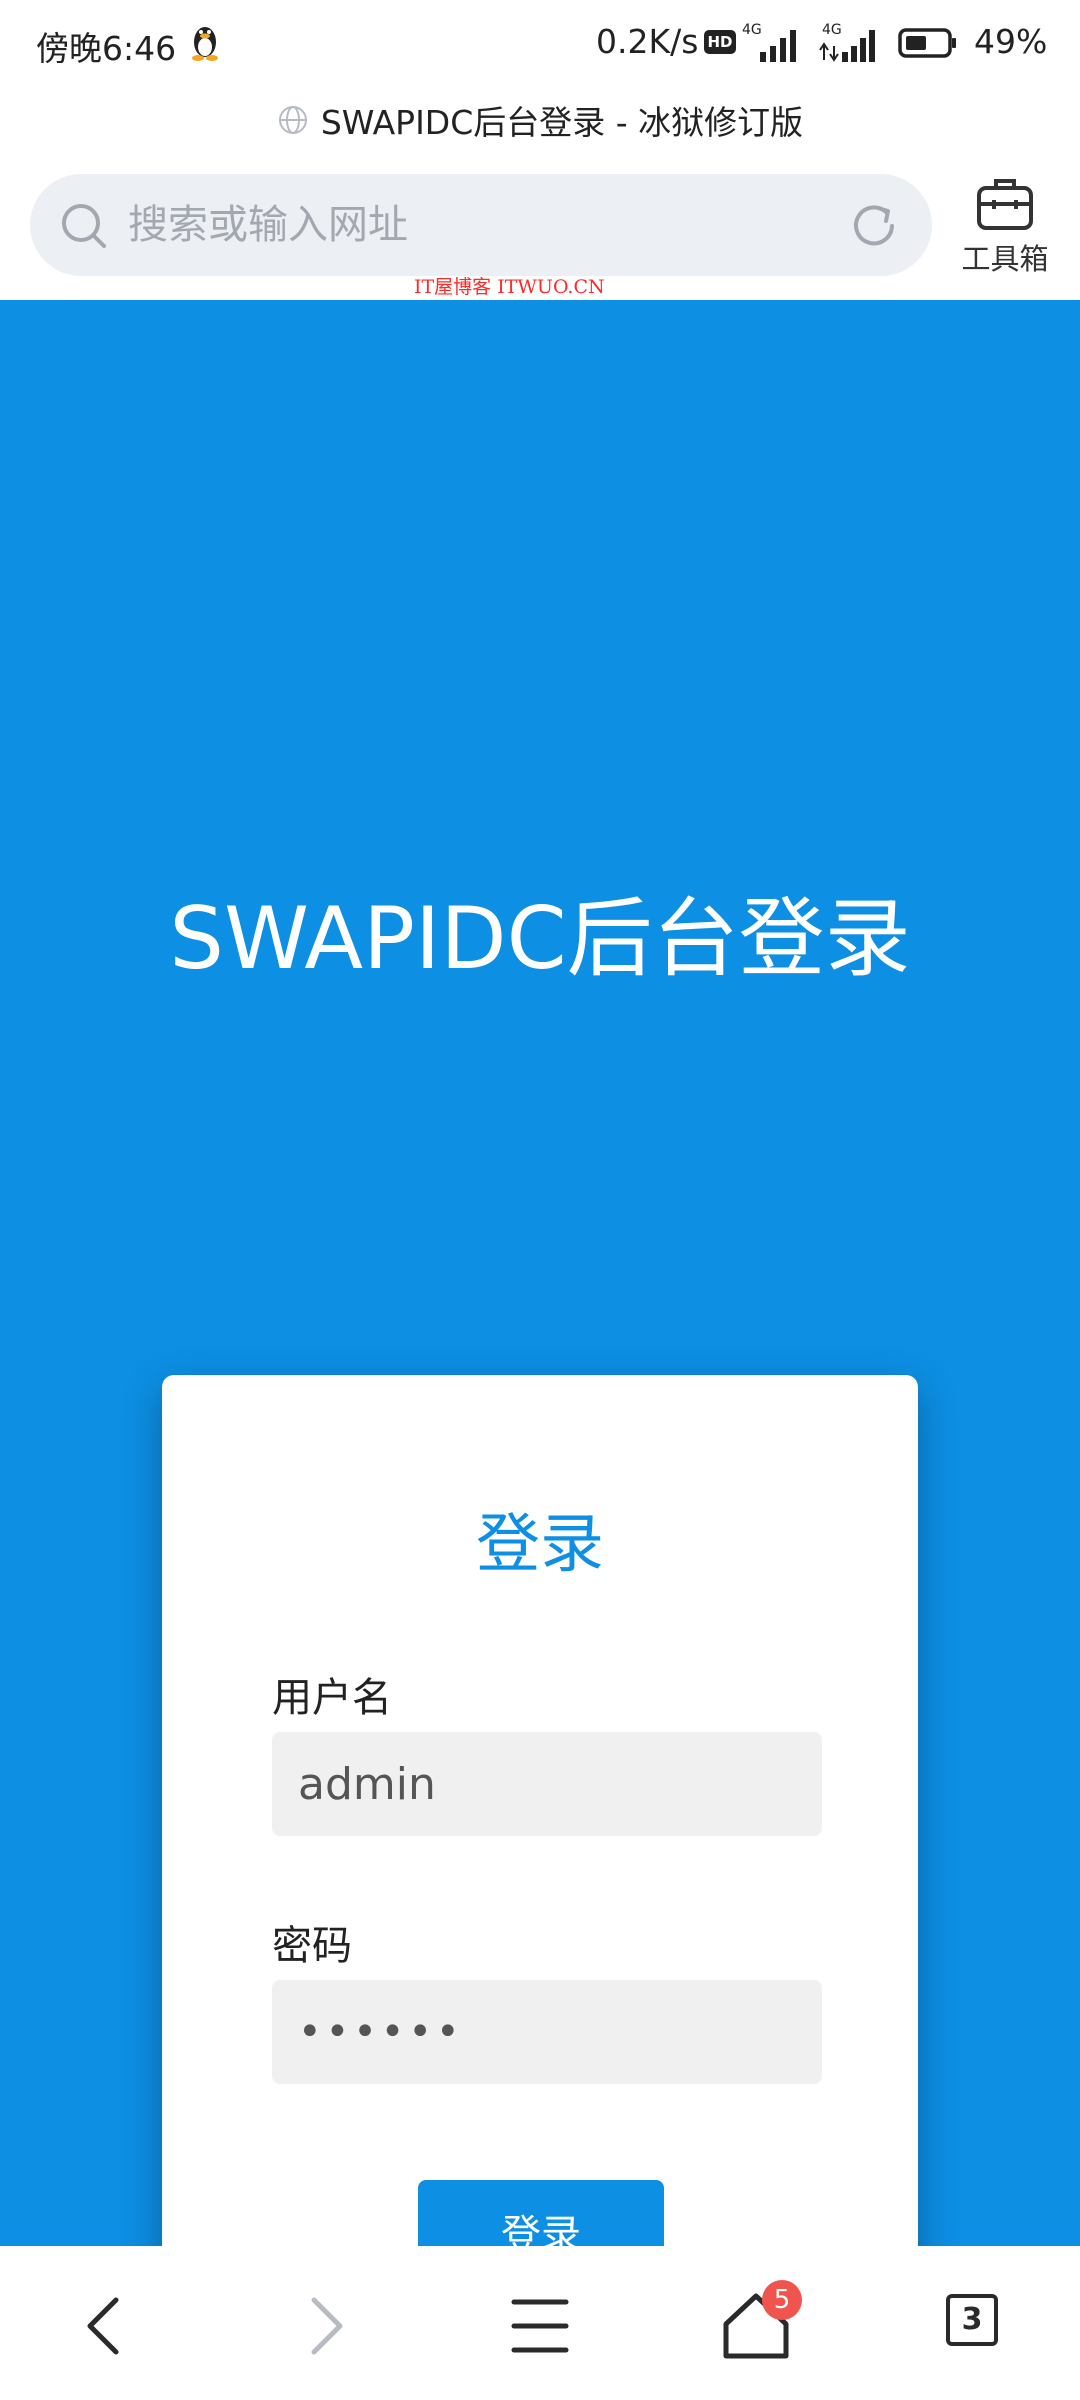 The image size is (1080, 2400). I want to click on battery-percent: 49%, so click(1011, 41).